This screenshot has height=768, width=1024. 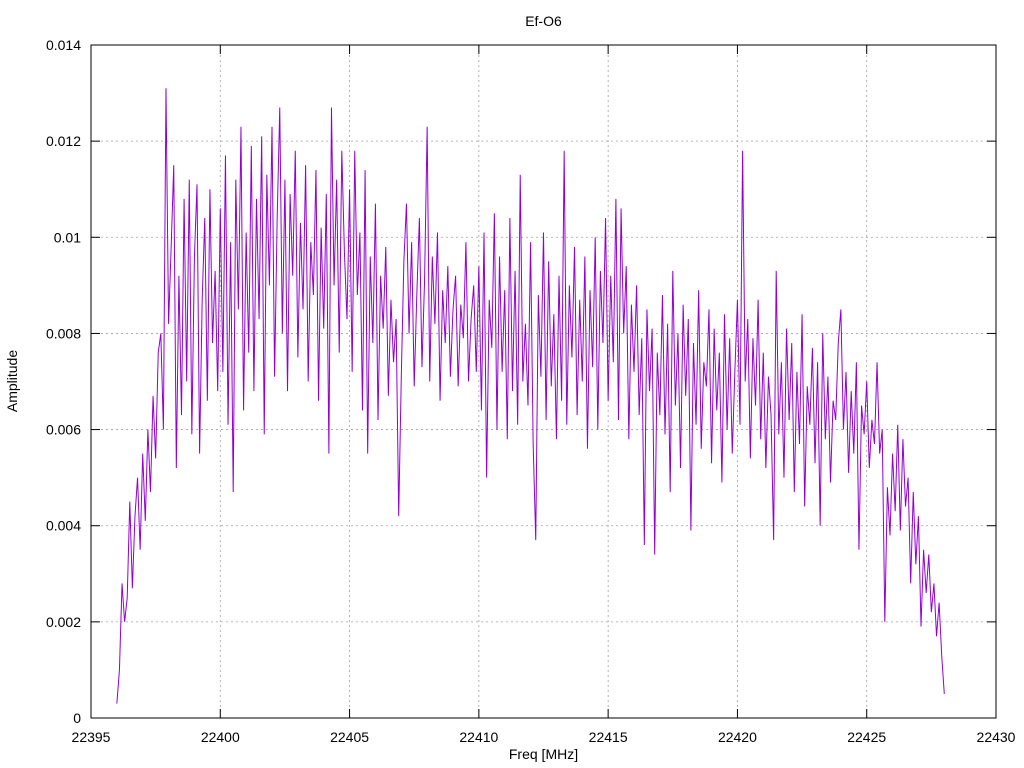 I want to click on x-tick-label: 22415, so click(x=608, y=737).